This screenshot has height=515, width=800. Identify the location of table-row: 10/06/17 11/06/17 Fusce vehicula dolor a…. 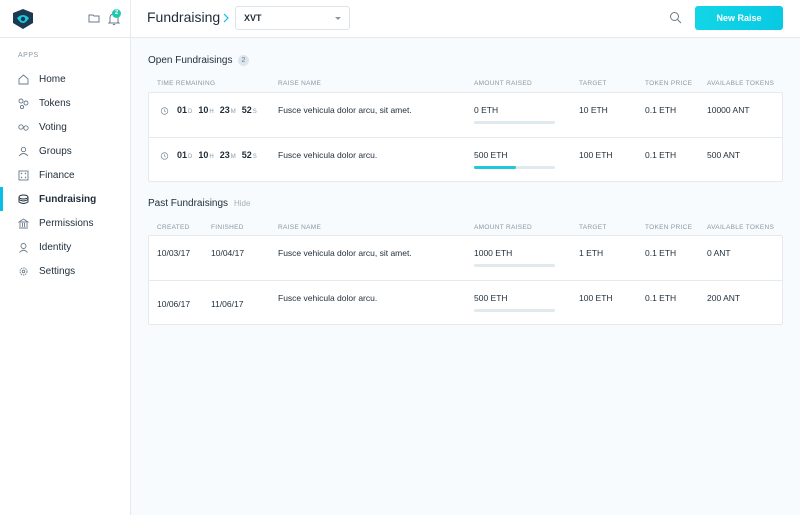
(465, 303).